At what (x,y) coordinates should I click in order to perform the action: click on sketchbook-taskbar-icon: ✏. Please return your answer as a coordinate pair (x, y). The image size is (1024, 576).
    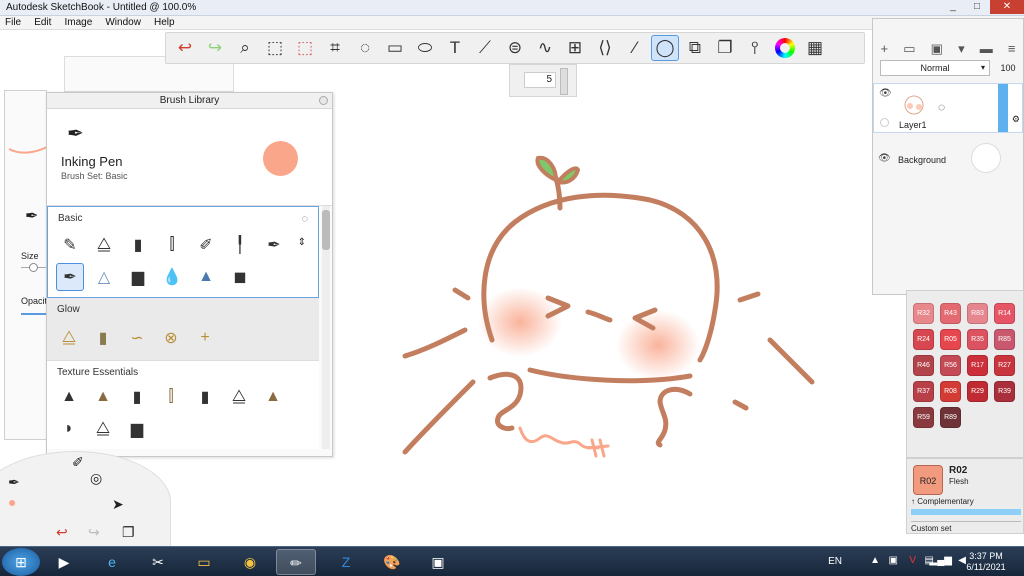
    Looking at the image, I should click on (296, 562).